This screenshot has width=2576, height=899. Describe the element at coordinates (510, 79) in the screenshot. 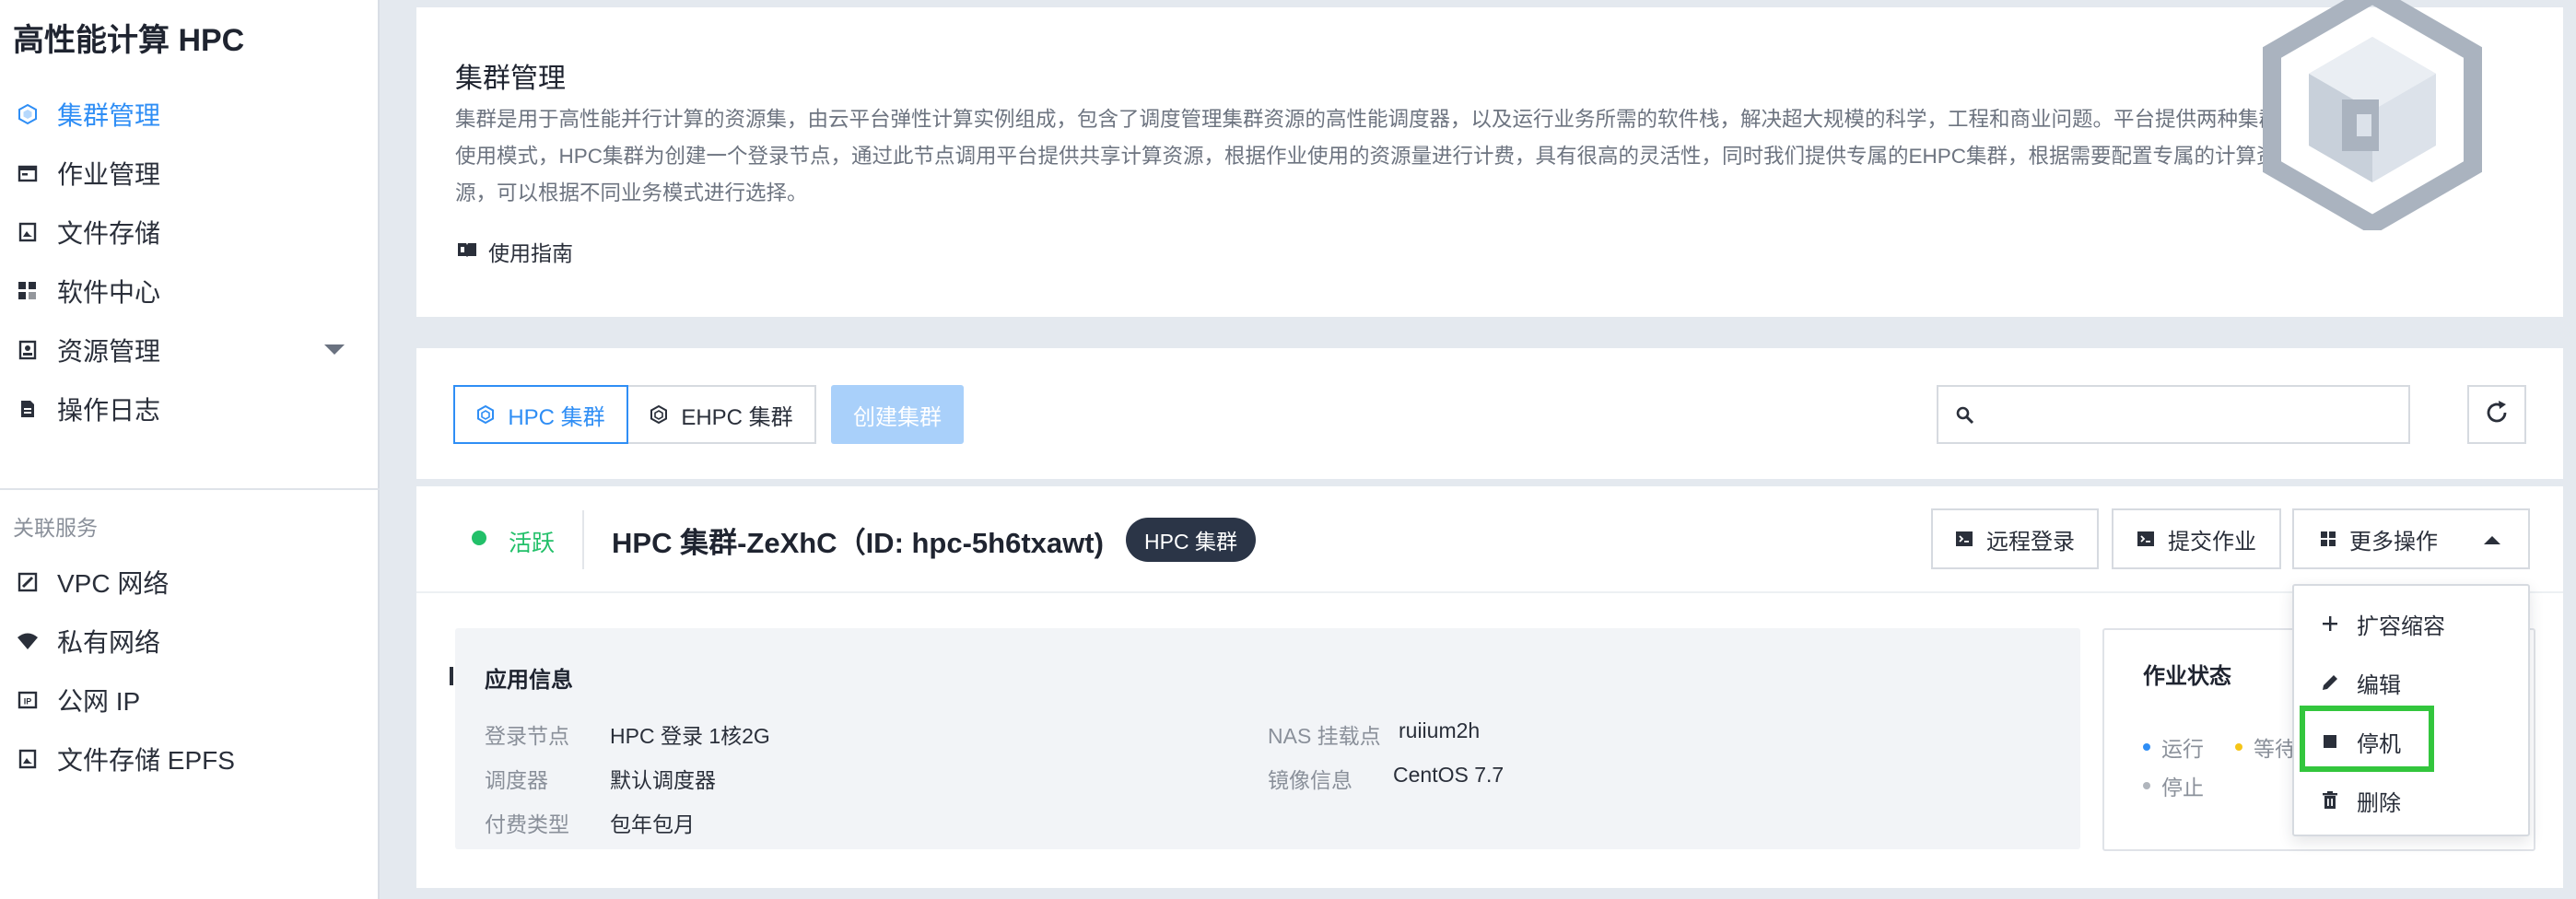

I see `page-title: 集群管理` at that location.